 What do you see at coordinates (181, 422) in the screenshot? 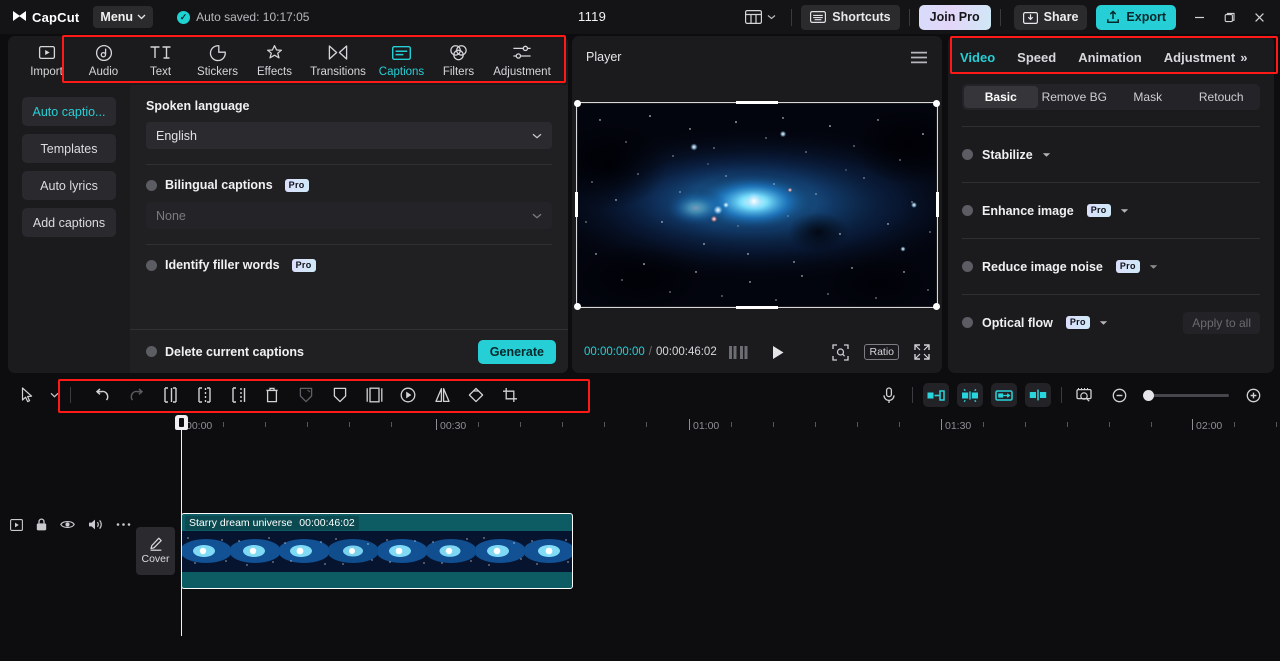
I see `playhead-grip` at bounding box center [181, 422].